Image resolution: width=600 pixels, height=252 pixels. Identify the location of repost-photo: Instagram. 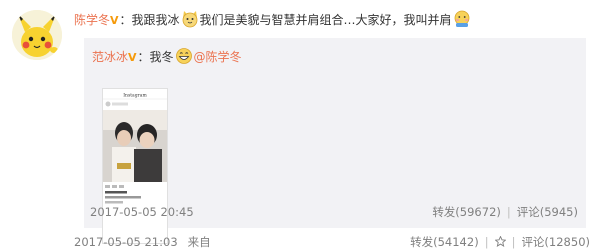
(135, 166).